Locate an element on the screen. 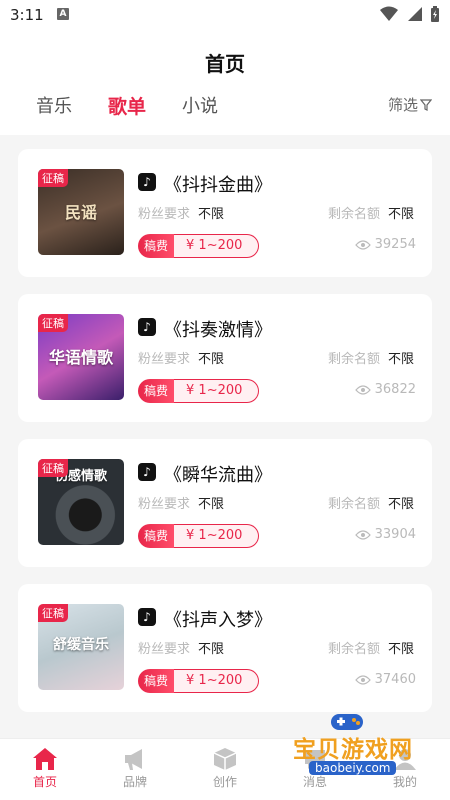  view-count-value: 36822 is located at coordinates (395, 389).